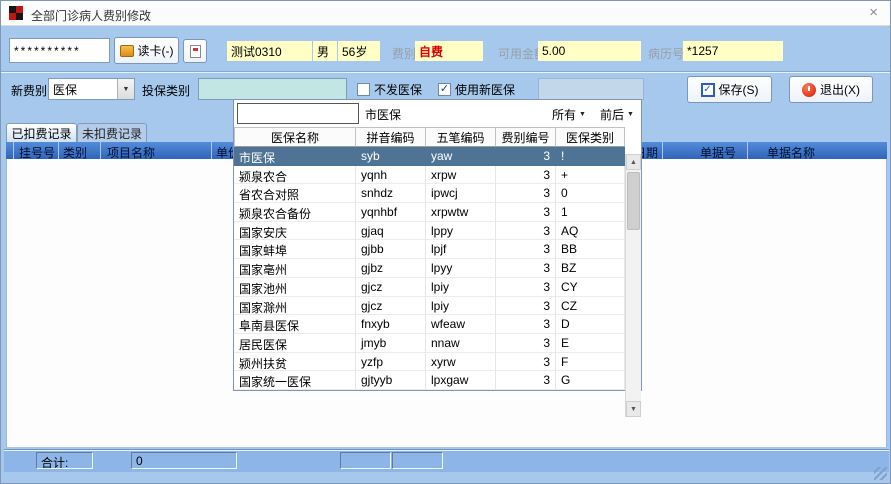 Image resolution: width=891 pixels, height=484 pixels. Describe the element at coordinates (873, 12) in the screenshot. I see `close-icon: ×` at that location.